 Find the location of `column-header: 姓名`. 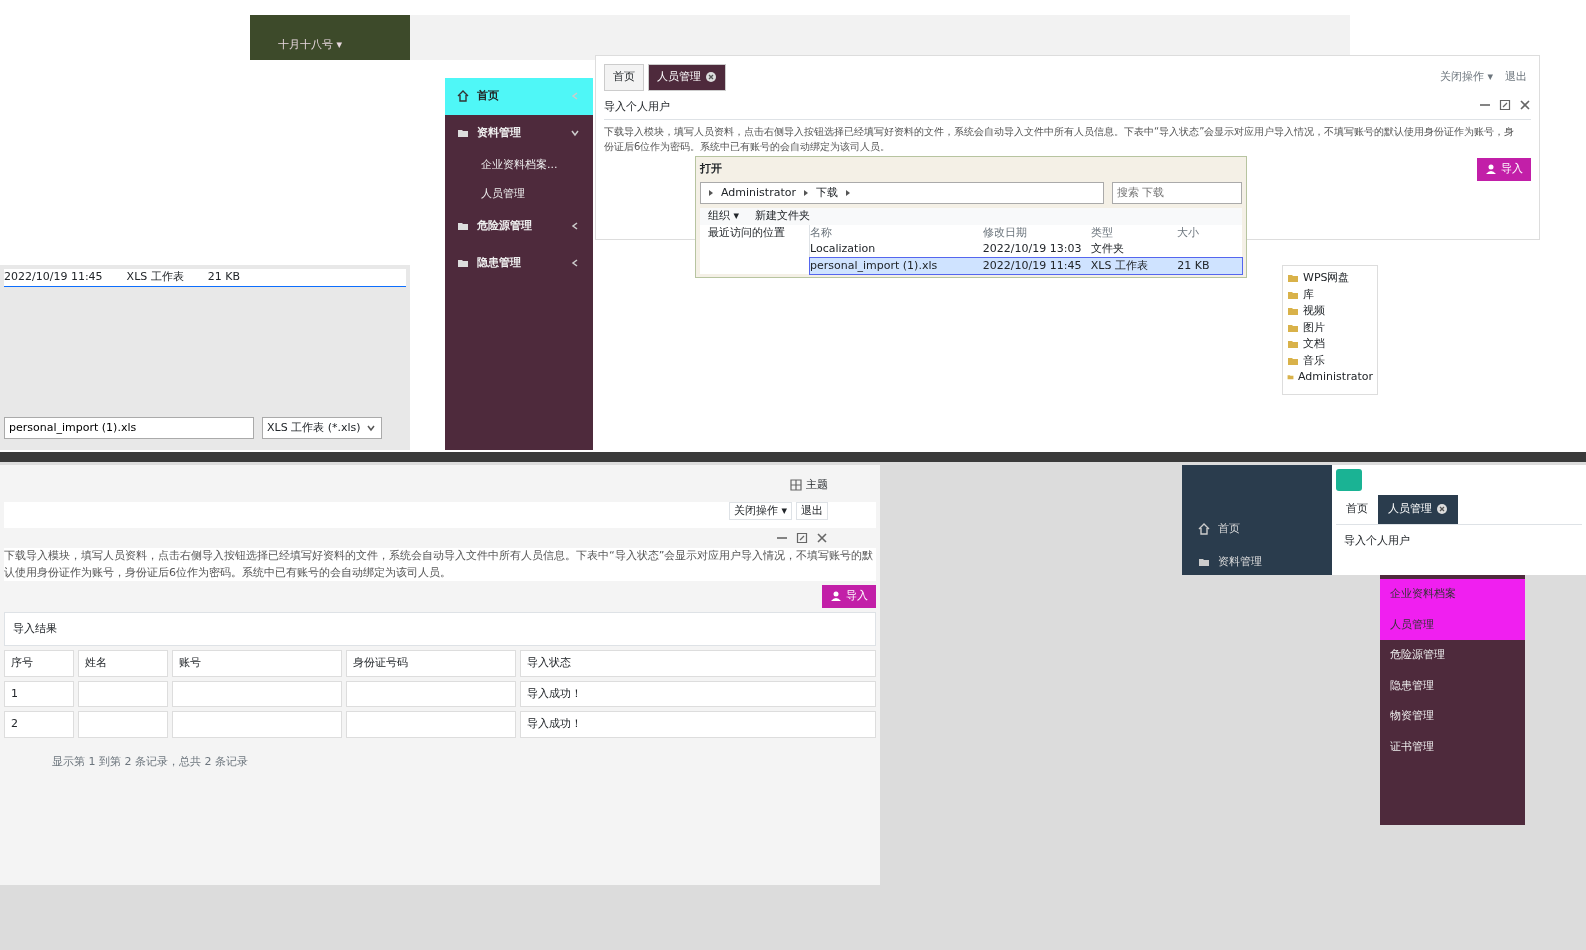

column-header: 姓名 is located at coordinates (123, 663).